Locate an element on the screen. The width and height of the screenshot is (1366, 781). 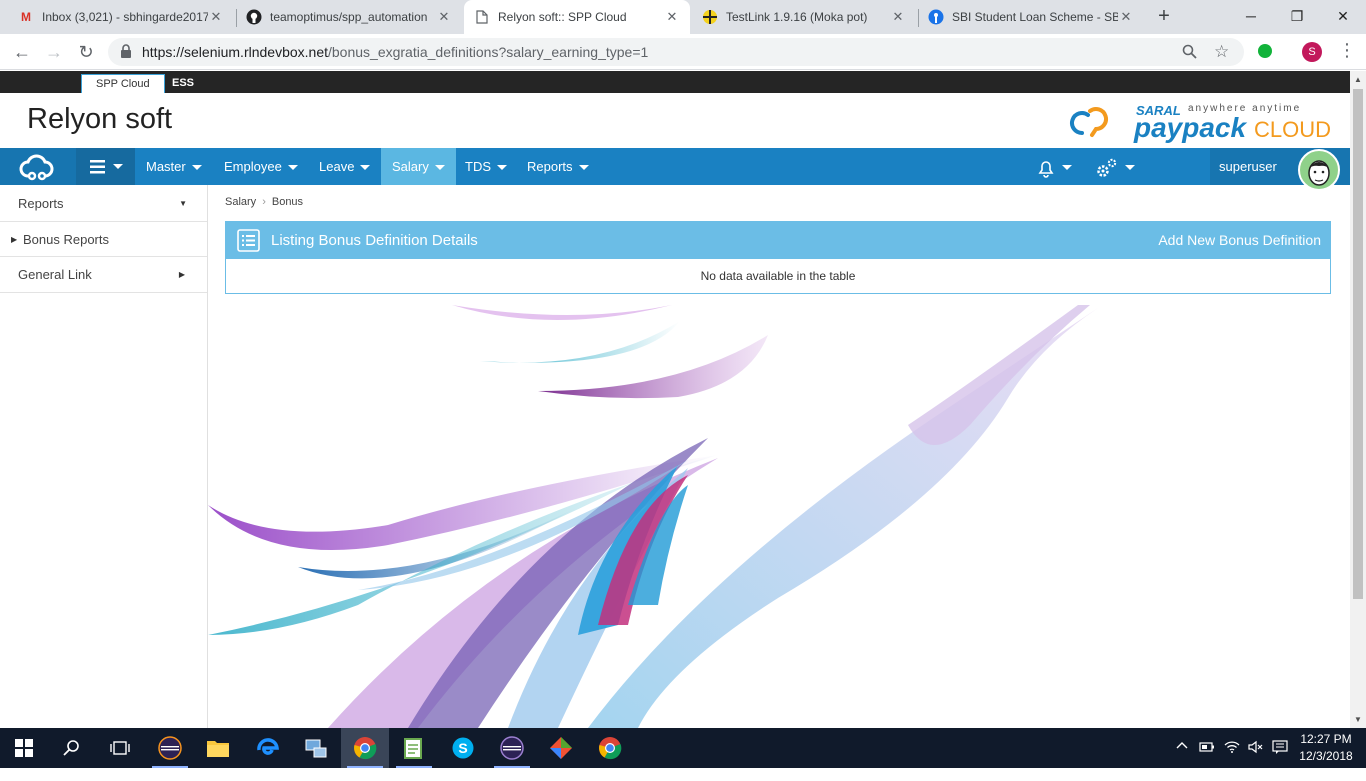
back-button: ← is located at coordinates (22, 52).